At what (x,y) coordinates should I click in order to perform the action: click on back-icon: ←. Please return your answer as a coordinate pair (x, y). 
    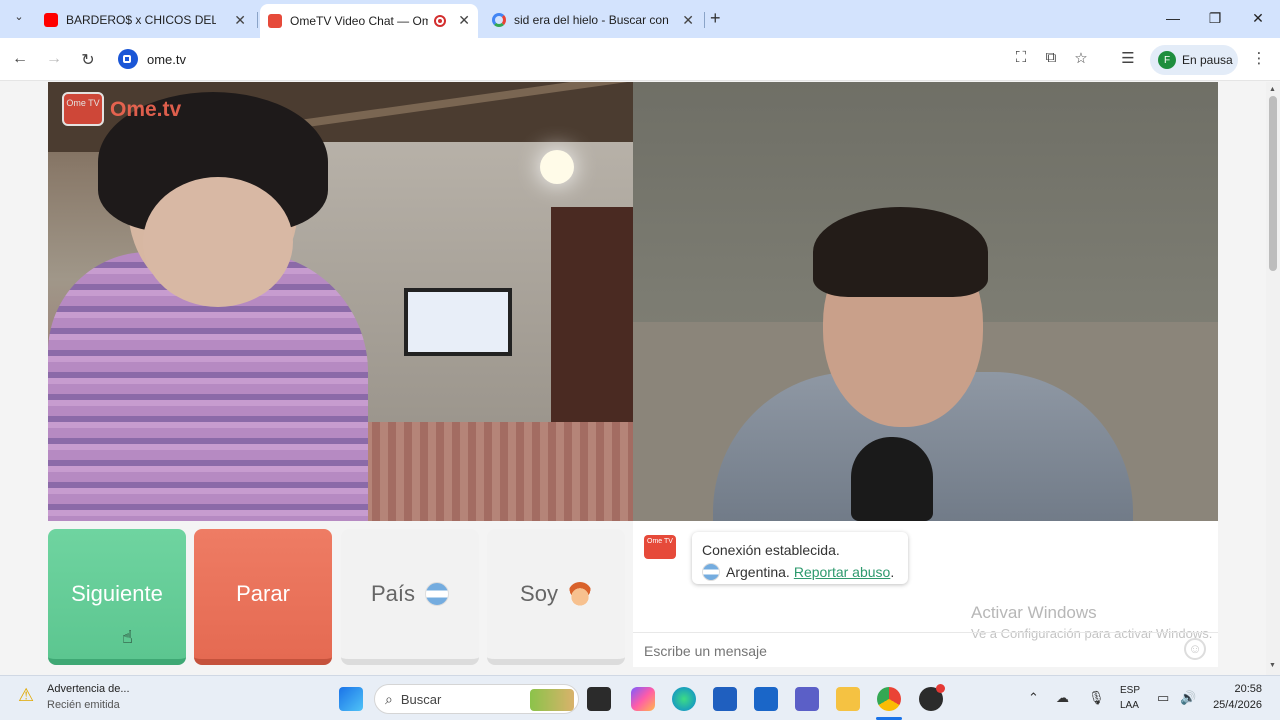
    Looking at the image, I should click on (20, 59).